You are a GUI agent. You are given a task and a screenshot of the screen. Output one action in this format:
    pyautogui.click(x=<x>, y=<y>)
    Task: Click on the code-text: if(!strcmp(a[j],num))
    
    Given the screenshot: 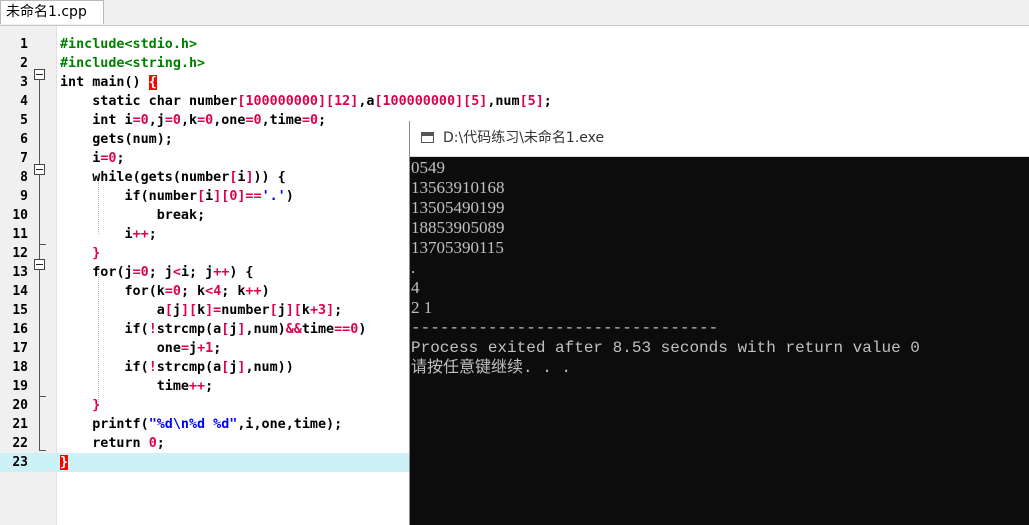 What is the action you would take?
    pyautogui.click(x=209, y=367)
    